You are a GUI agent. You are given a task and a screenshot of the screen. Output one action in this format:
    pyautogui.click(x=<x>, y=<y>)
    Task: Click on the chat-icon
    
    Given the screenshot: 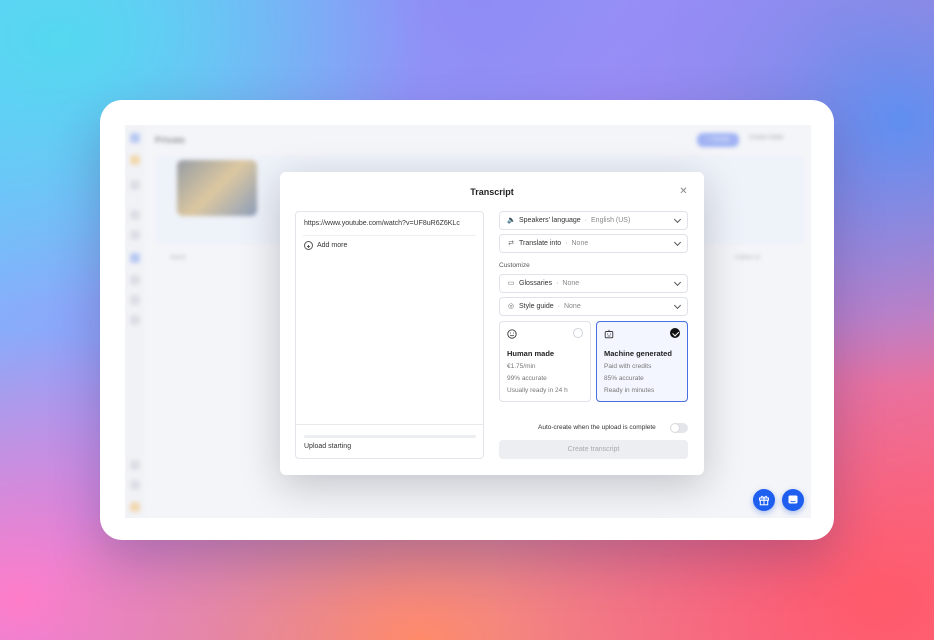 What is the action you would take?
    pyautogui.click(x=793, y=499)
    